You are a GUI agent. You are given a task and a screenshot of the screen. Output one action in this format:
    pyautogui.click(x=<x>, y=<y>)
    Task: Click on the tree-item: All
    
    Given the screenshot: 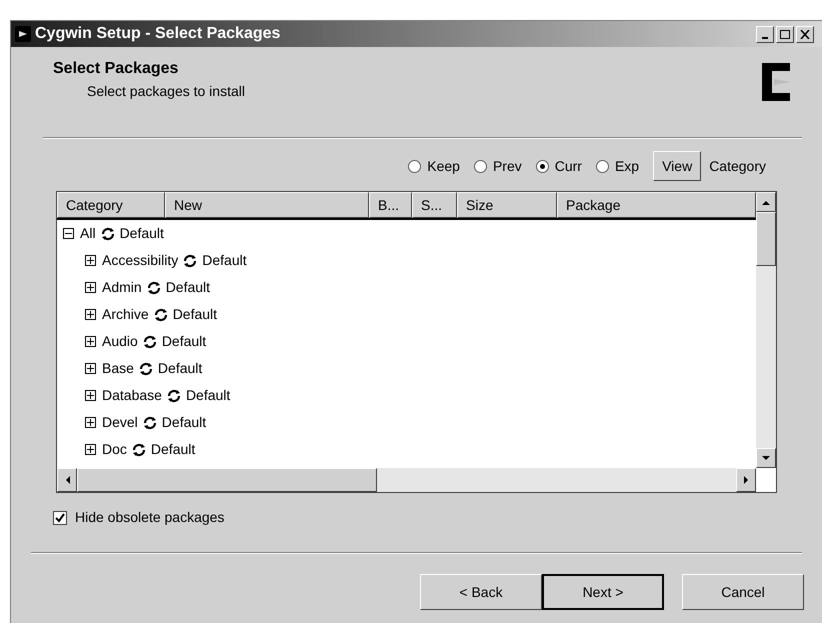 What is the action you would take?
    pyautogui.click(x=88, y=233)
    